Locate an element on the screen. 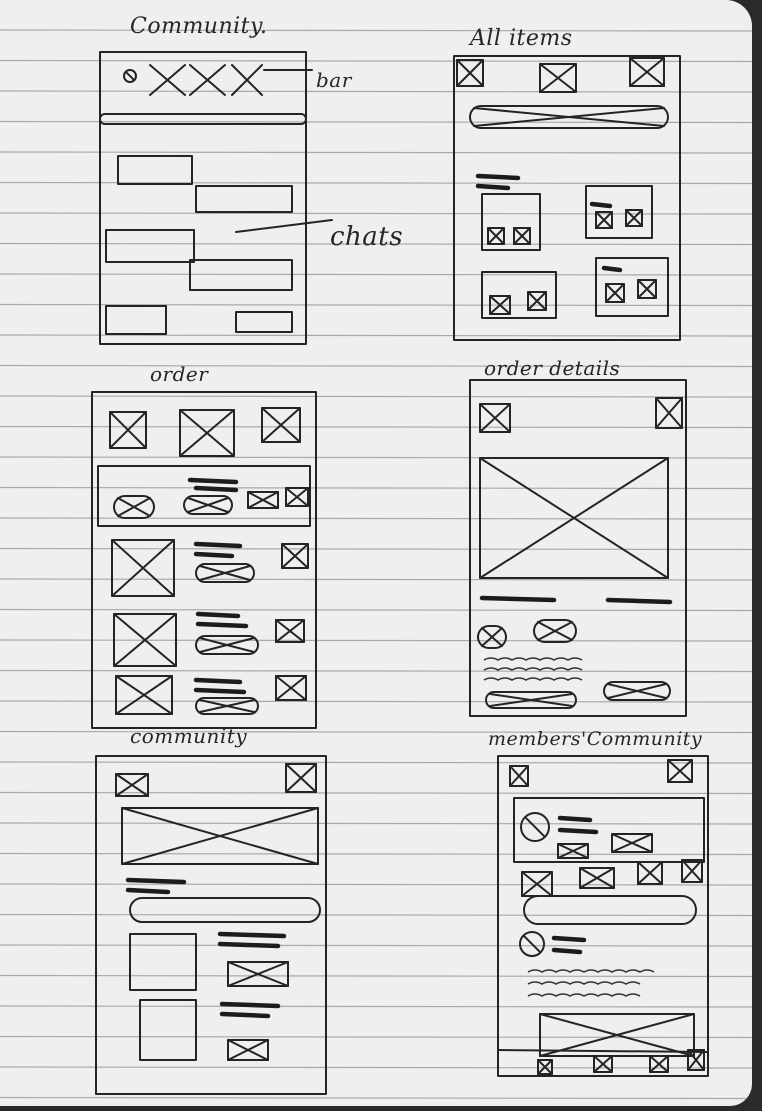 This screenshot has width=762, height=1111. label-community-chat: Community. is located at coordinates (199, 26).